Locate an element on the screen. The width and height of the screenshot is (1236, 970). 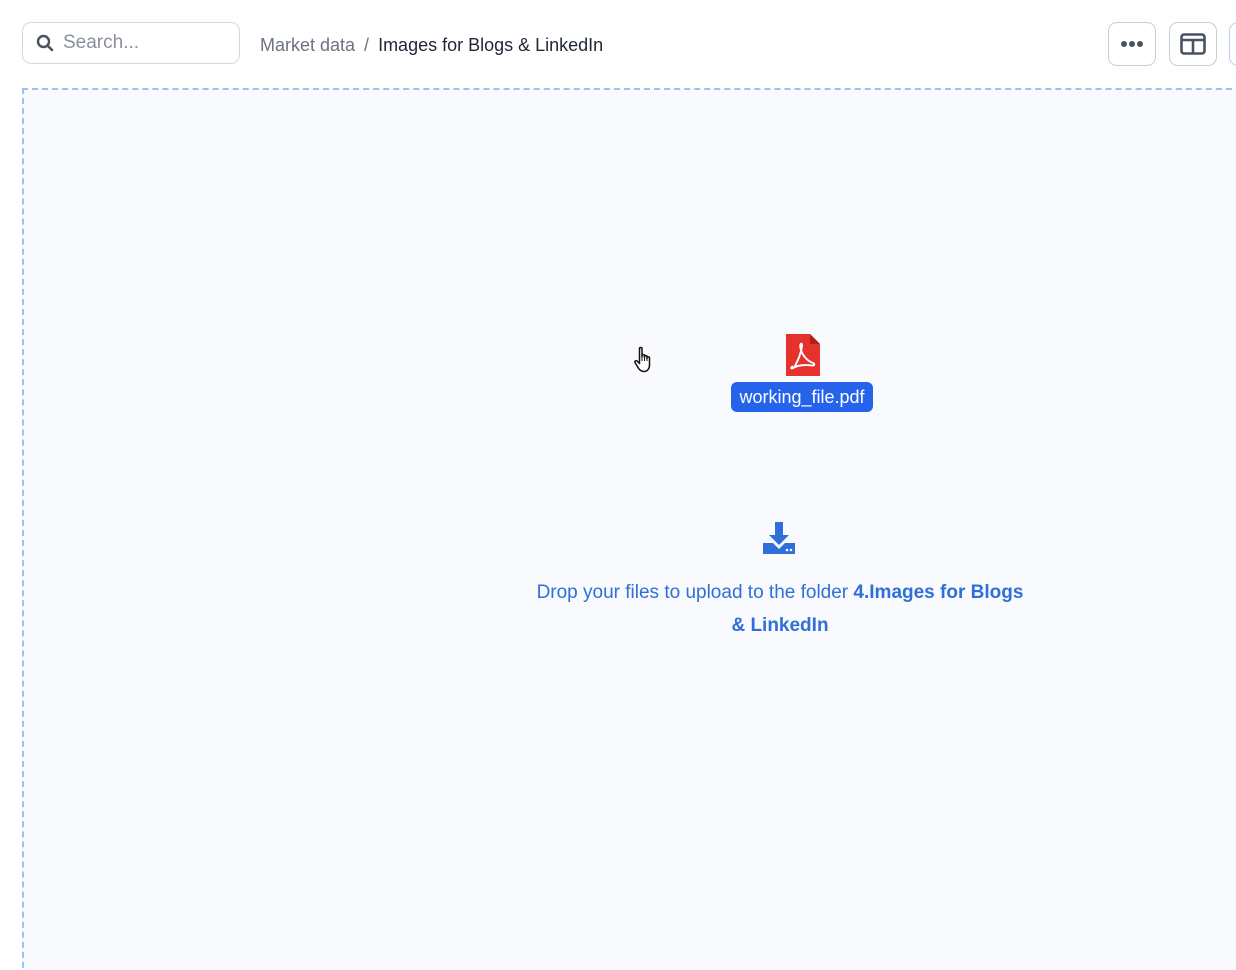
breadcrumb-parent-link: Market data is located at coordinates (307, 45).